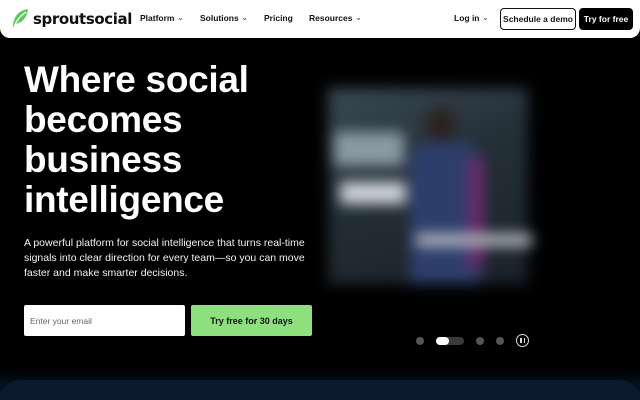 The image size is (640, 400). Describe the element at coordinates (320, 390) in the screenshot. I see `next-section-edge` at that location.